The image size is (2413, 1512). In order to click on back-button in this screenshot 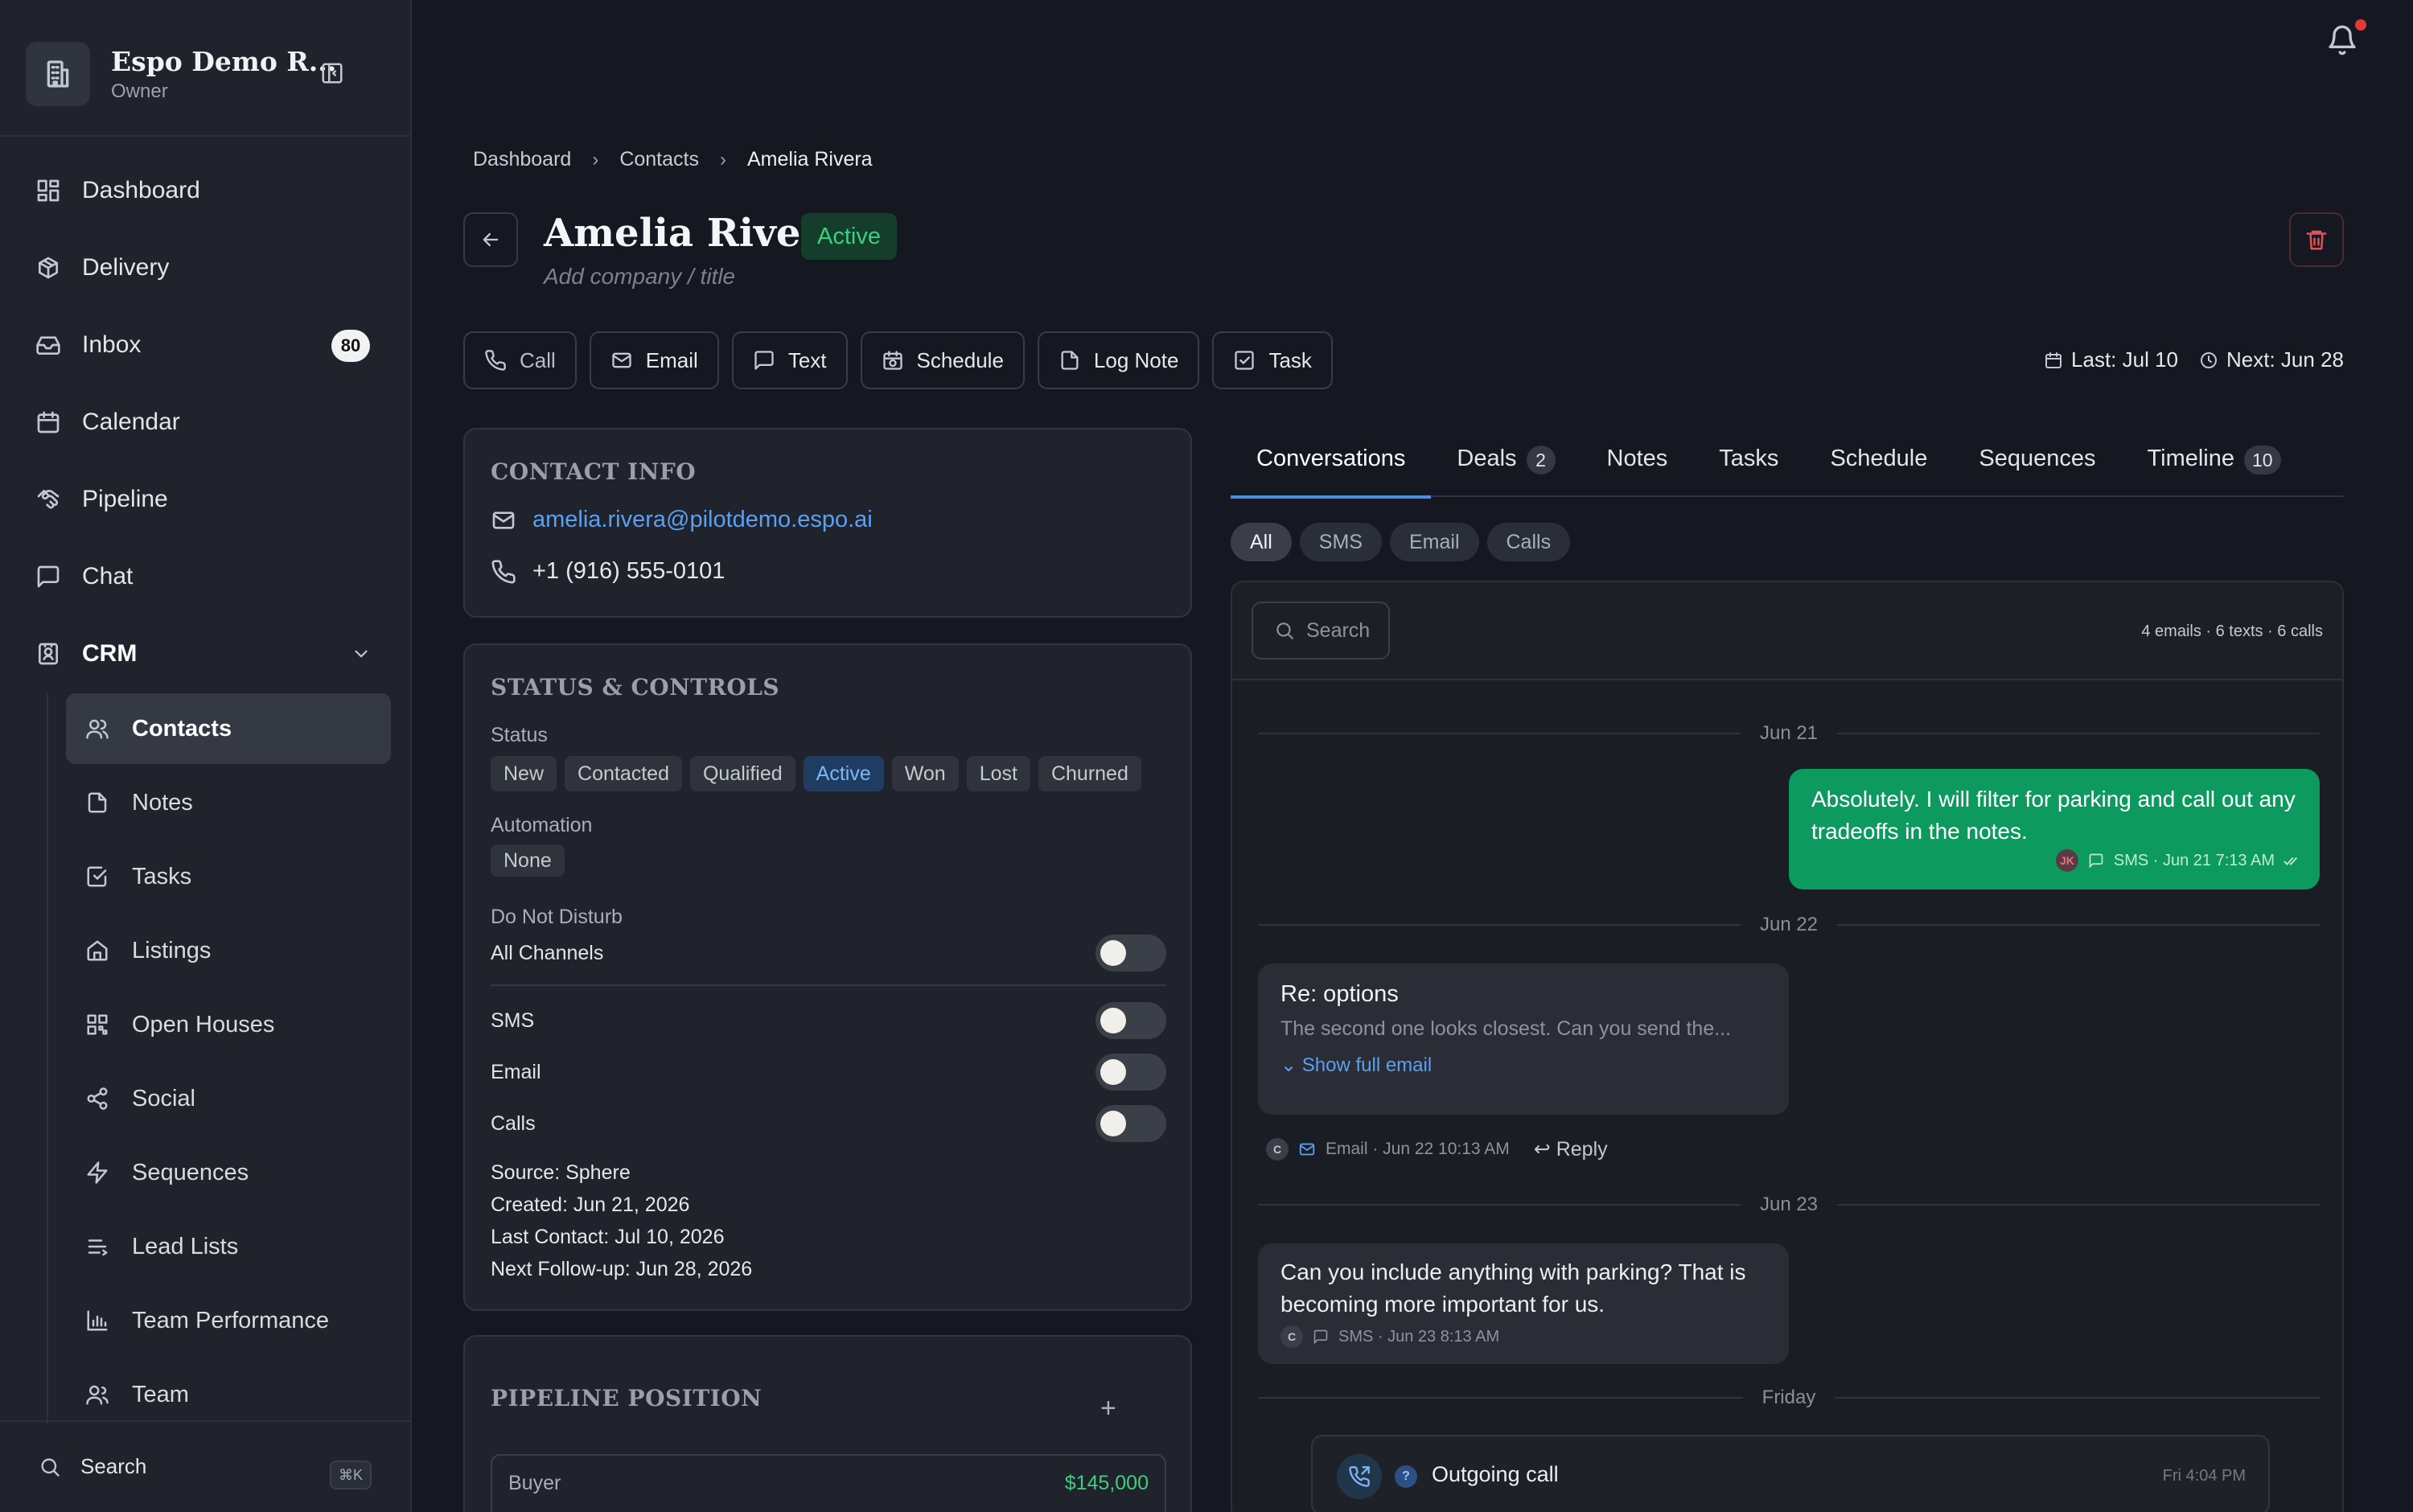, I will do `click(490, 240)`.